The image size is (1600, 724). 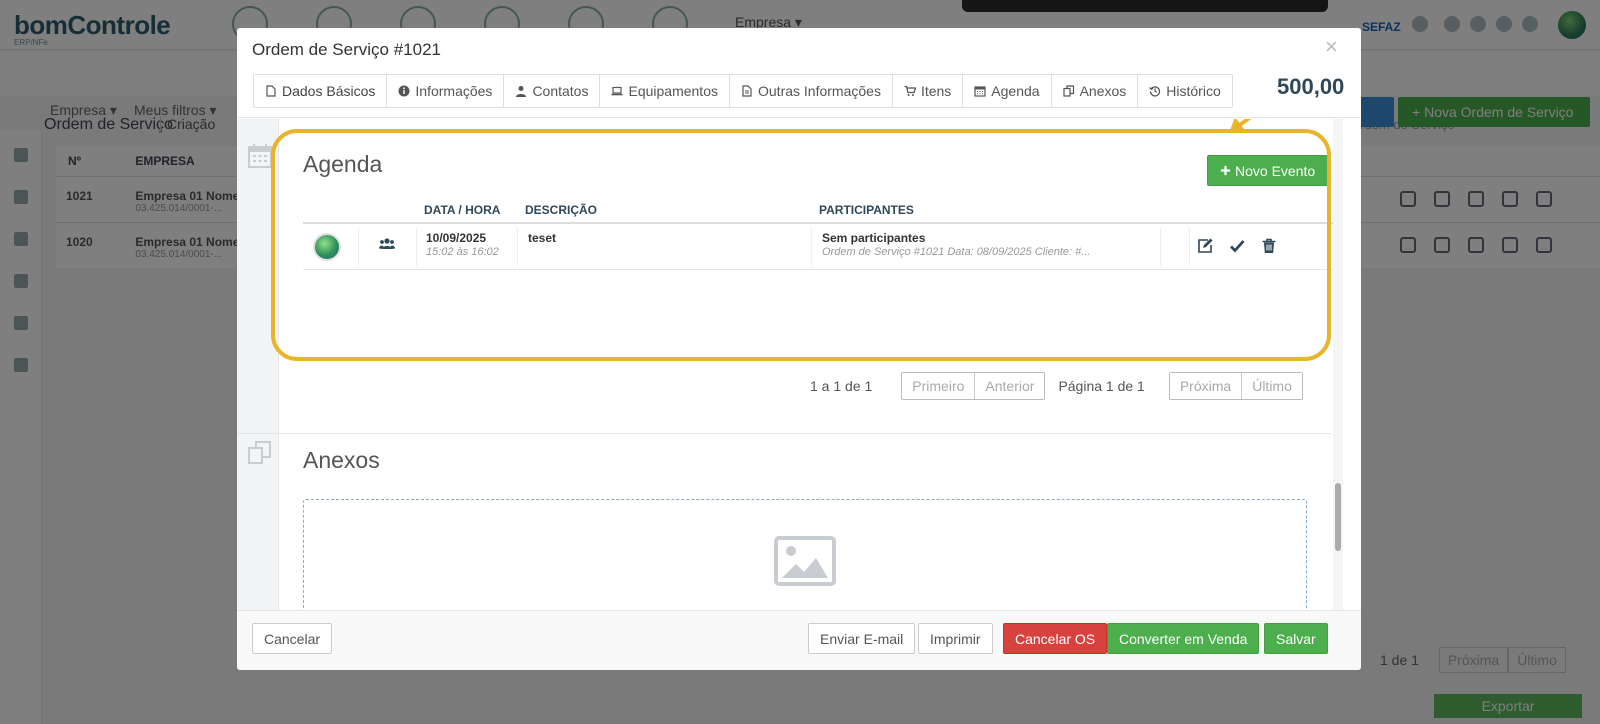 What do you see at coordinates (1271, 386) in the screenshot?
I see `pager-last: Último` at bounding box center [1271, 386].